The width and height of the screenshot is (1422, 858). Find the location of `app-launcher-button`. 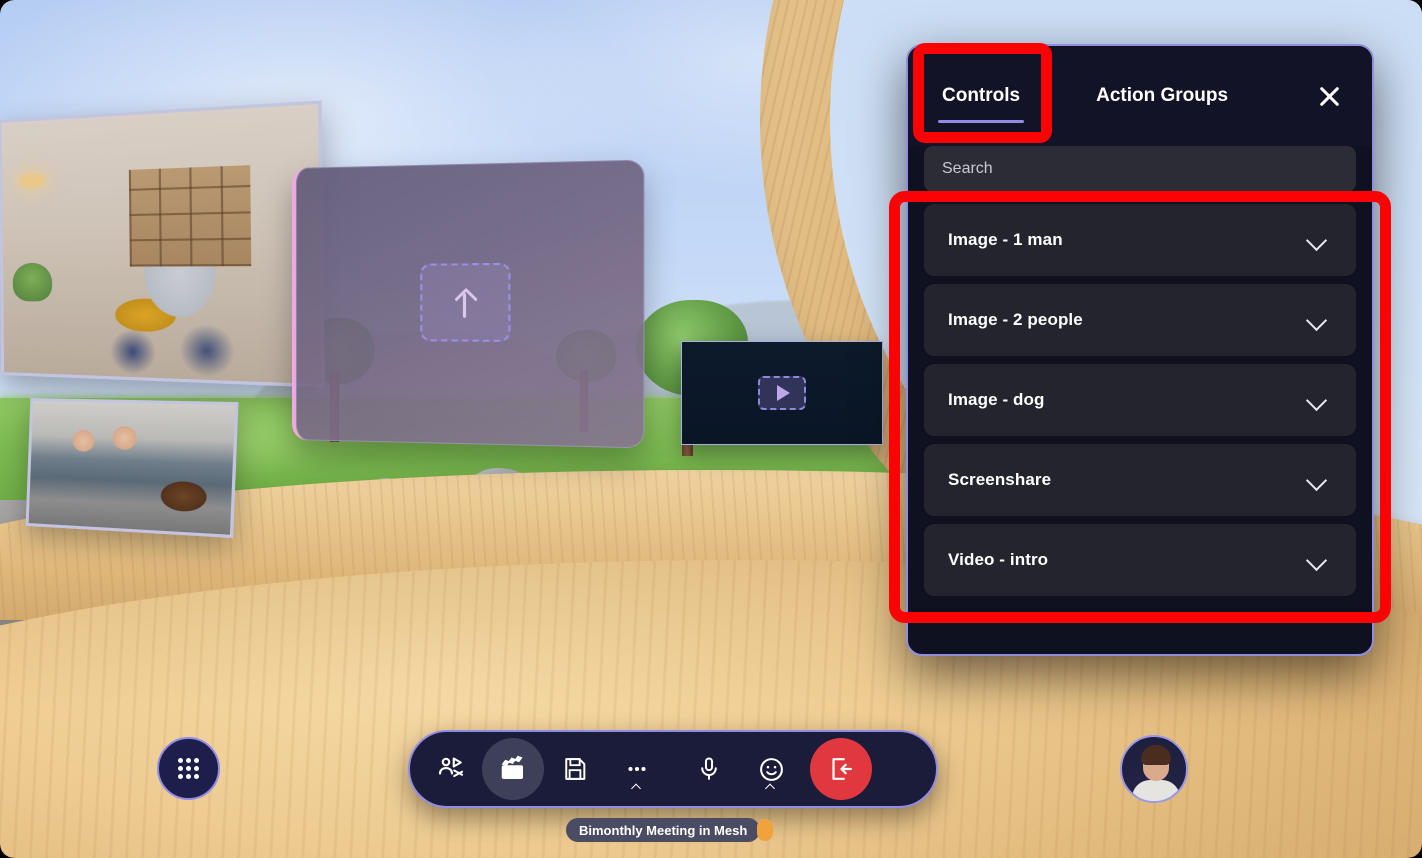

app-launcher-button is located at coordinates (188, 768).